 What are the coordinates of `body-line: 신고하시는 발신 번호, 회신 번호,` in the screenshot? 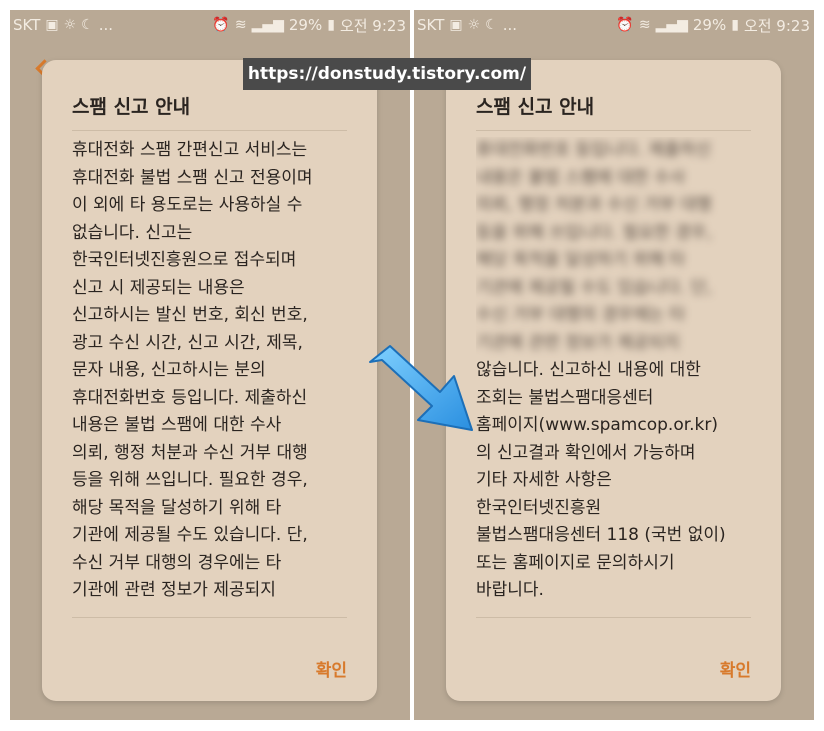 It's located at (190, 315).